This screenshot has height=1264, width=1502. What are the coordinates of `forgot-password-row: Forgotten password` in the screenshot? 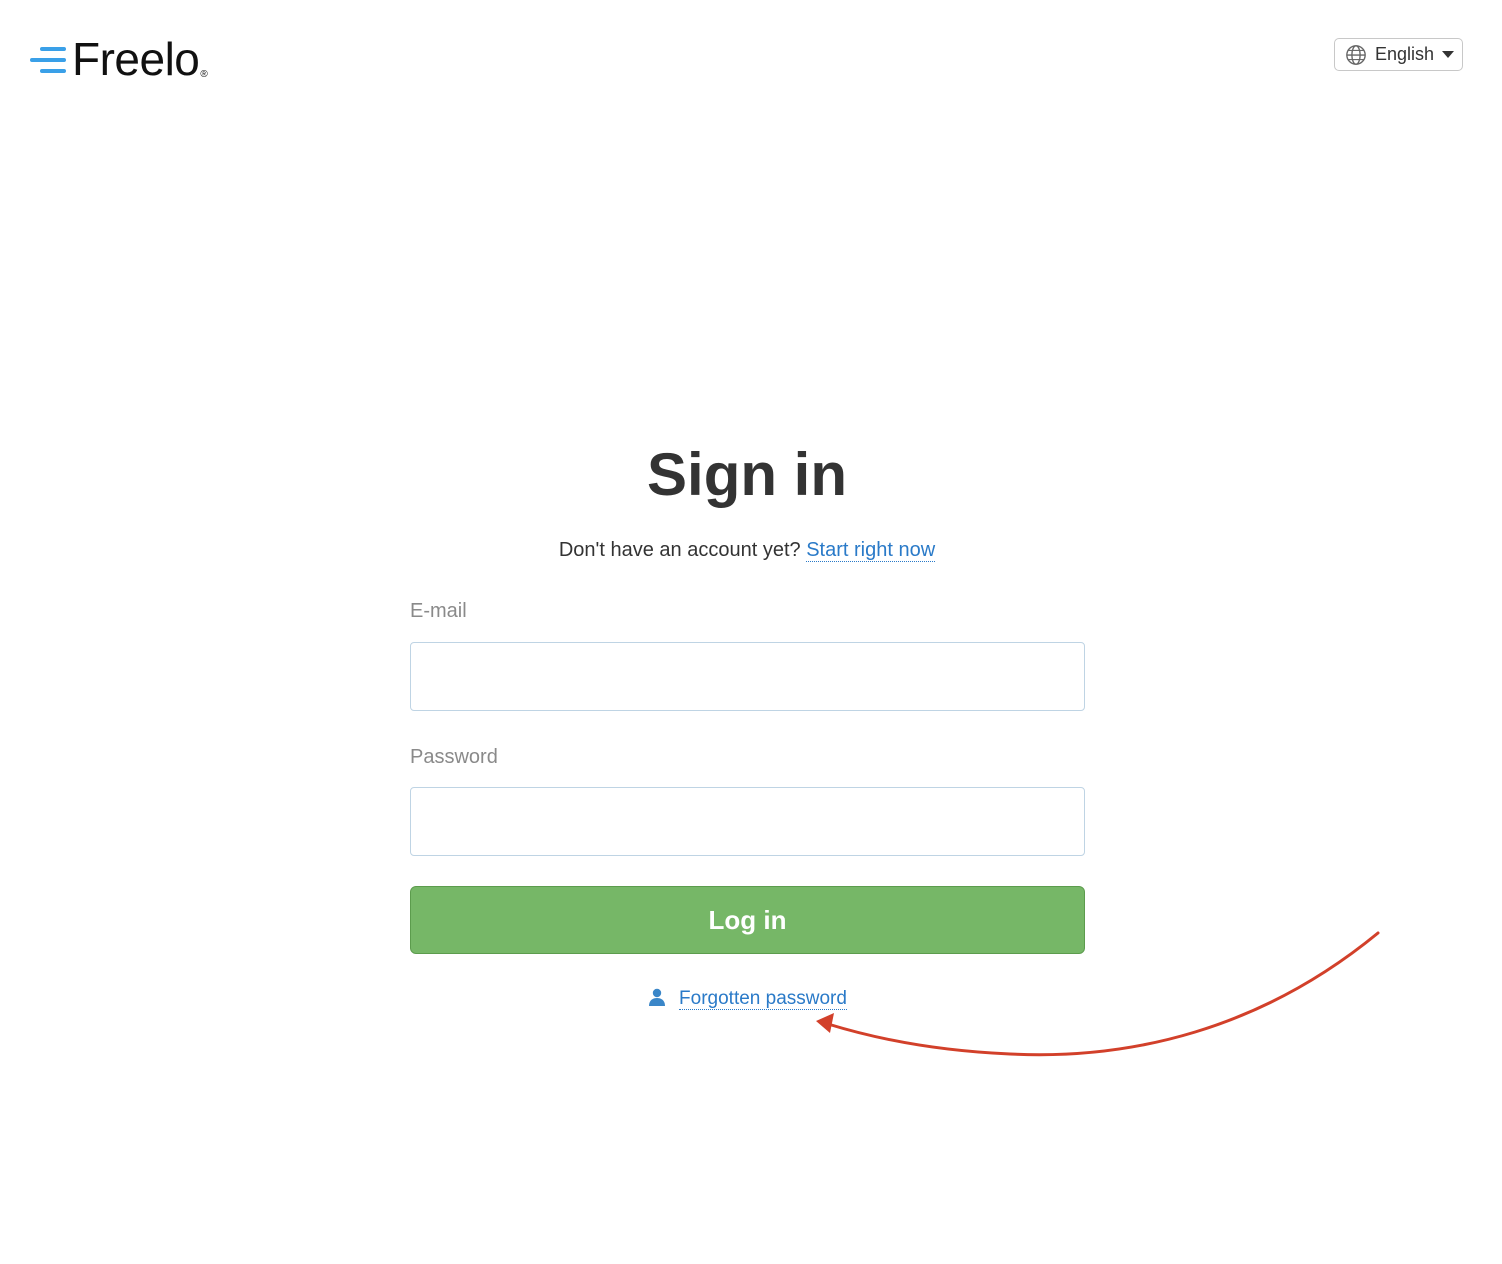 It's located at (747, 999).